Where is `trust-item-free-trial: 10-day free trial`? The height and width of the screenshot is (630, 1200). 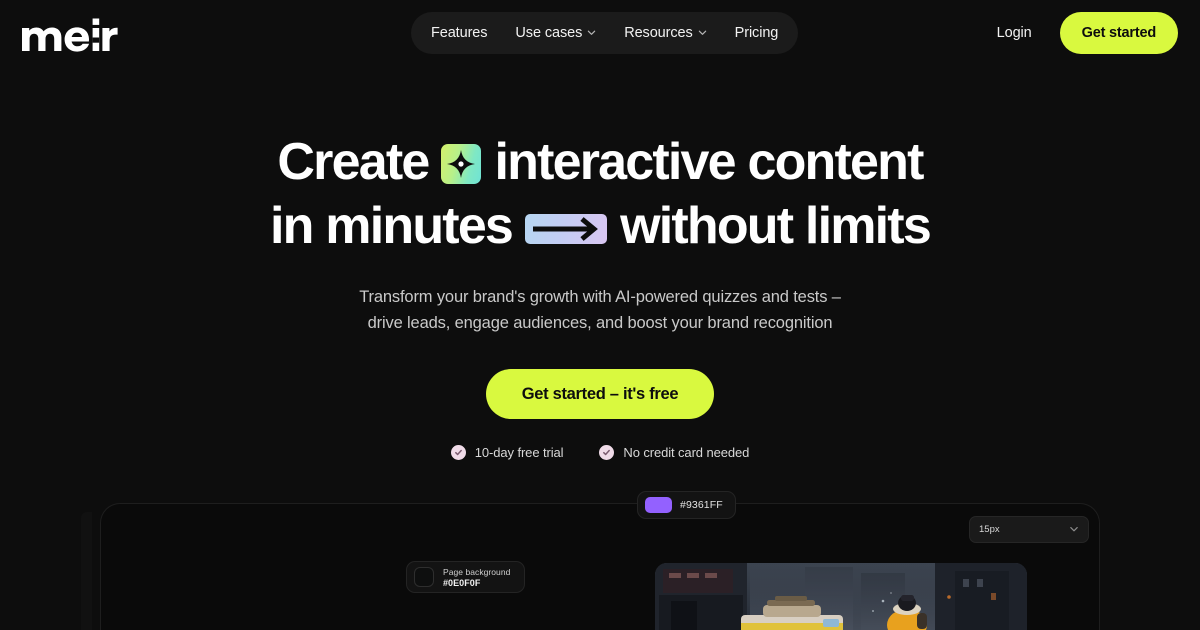
trust-item-free-trial: 10-day free trial is located at coordinates (507, 452).